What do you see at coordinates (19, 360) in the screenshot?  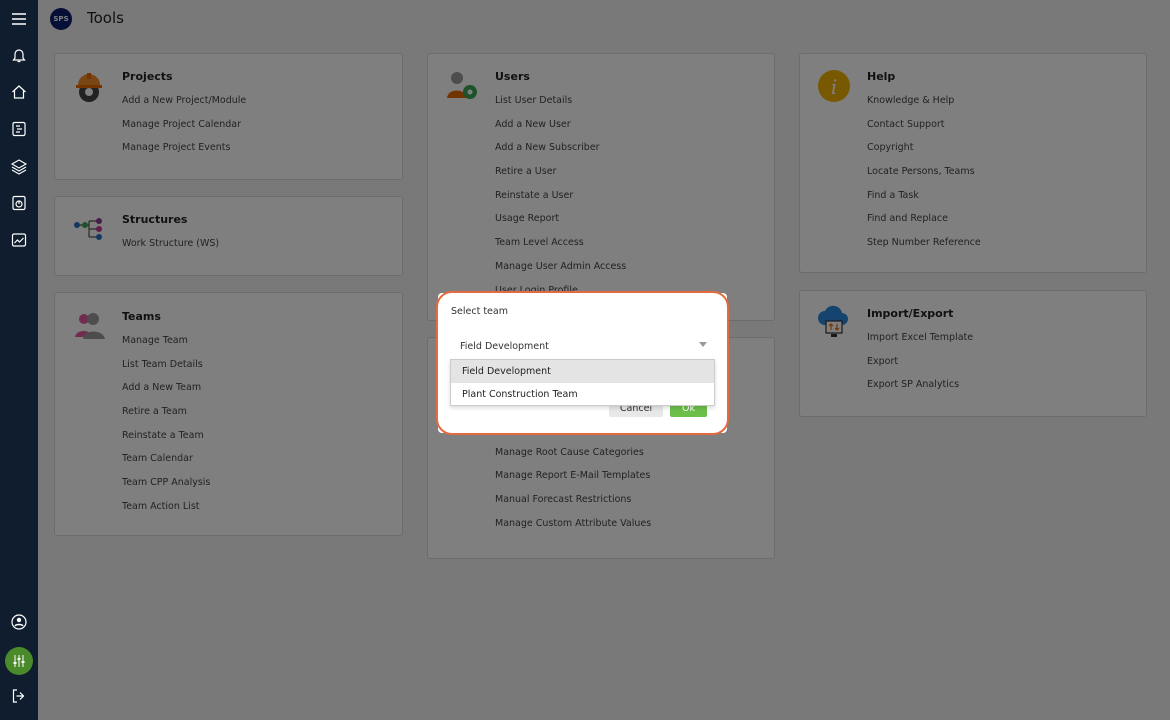 I see `sidebar` at bounding box center [19, 360].